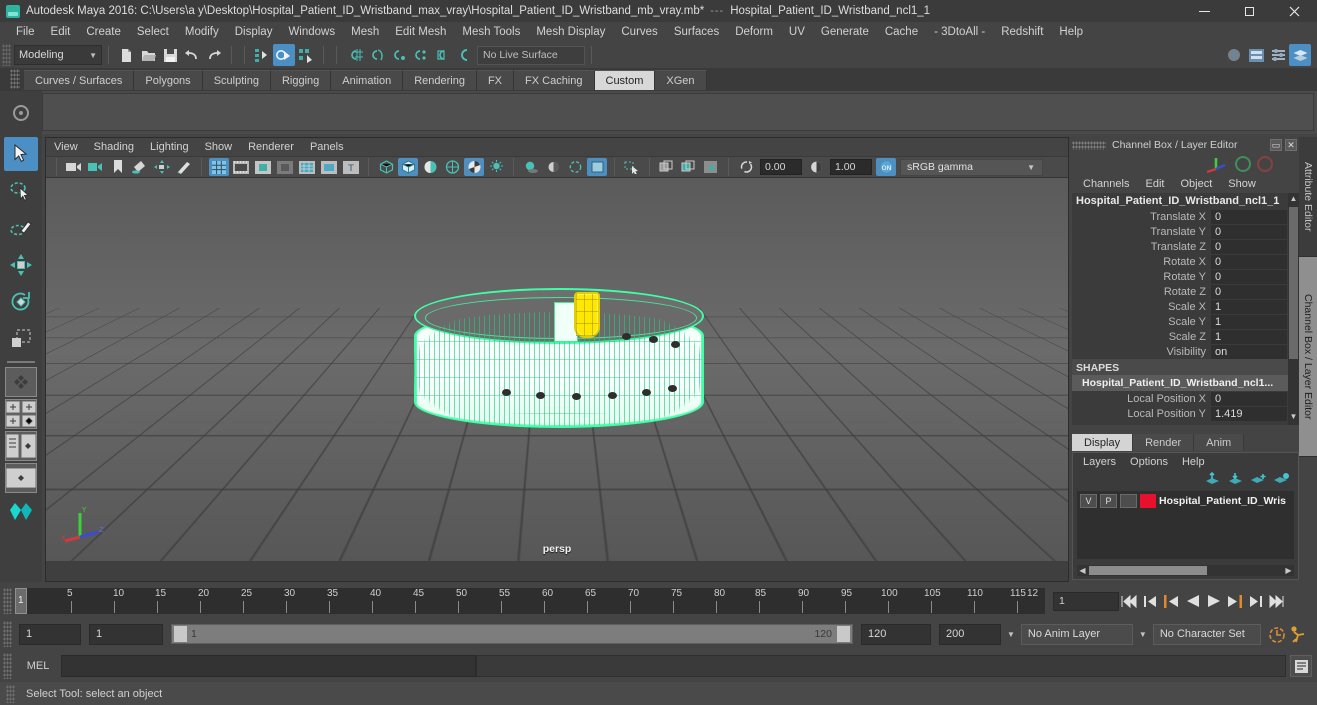  I want to click on shadows-icon, so click(531, 167).